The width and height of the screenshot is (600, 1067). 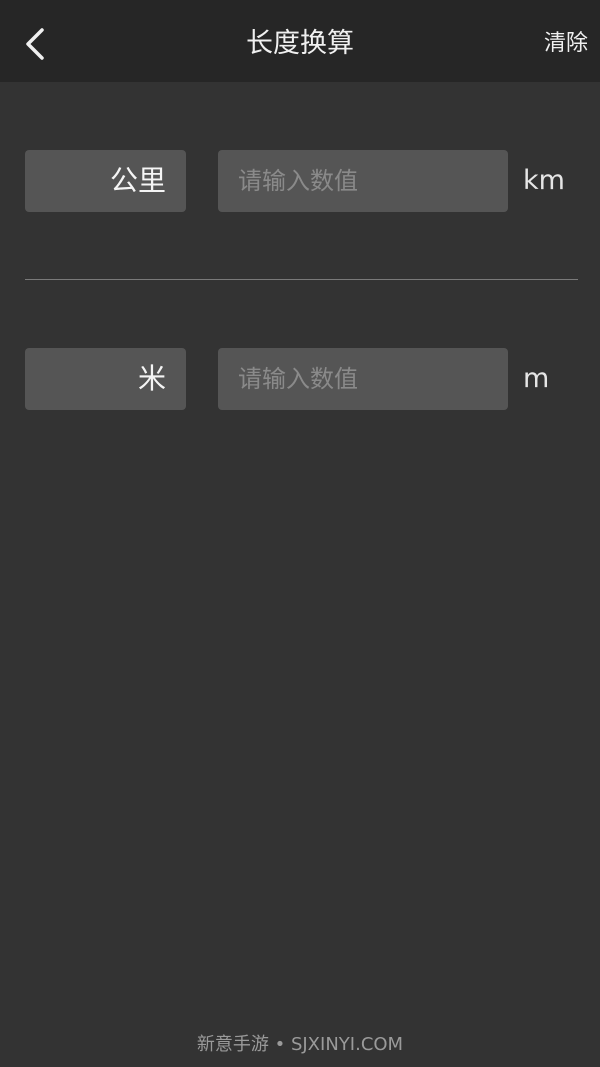 What do you see at coordinates (301, 279) in the screenshot?
I see `divider` at bounding box center [301, 279].